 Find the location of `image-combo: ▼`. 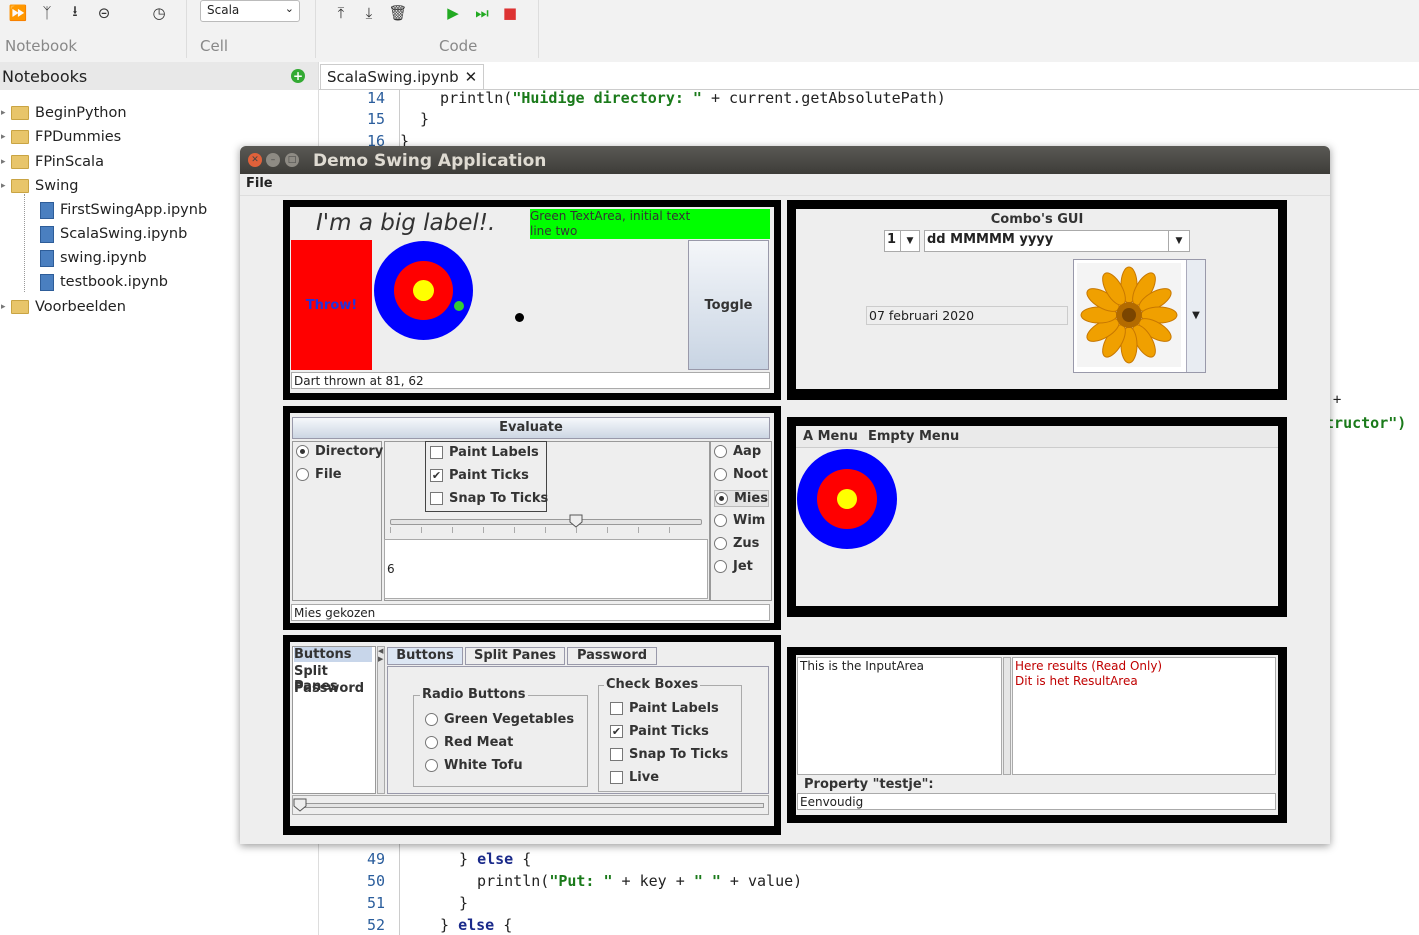

image-combo: ▼ is located at coordinates (1139, 316).